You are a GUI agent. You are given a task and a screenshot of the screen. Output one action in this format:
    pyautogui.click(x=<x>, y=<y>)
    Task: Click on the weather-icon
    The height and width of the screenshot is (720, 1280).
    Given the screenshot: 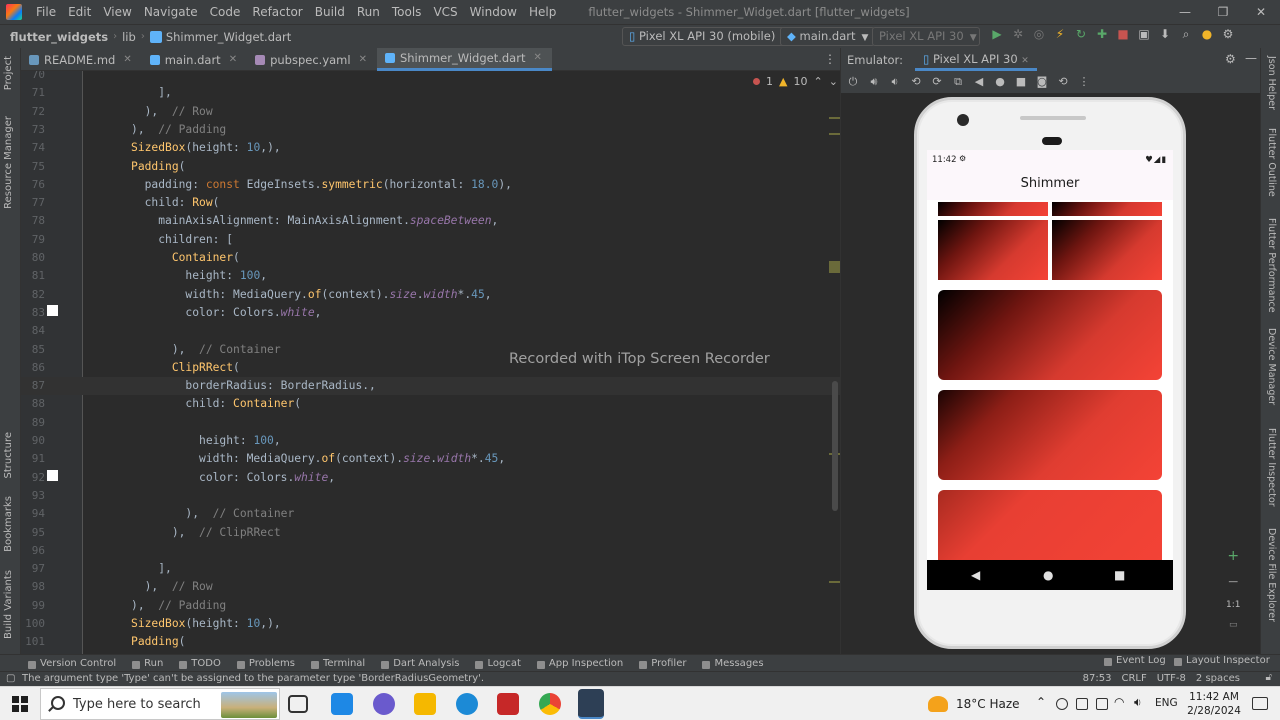 What is the action you would take?
    pyautogui.click(x=938, y=704)
    